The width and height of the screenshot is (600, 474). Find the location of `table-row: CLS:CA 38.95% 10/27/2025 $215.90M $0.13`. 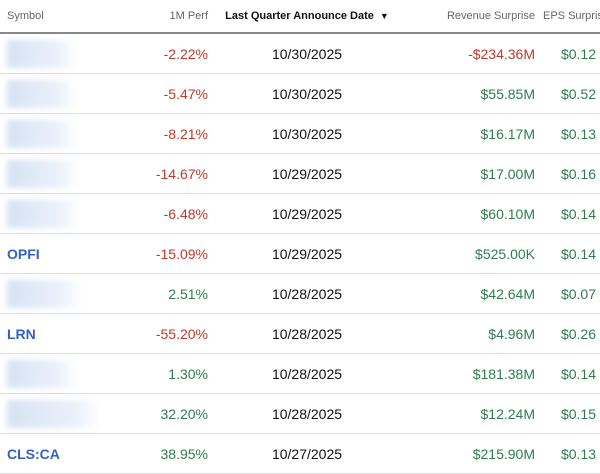

table-row: CLS:CA 38.95% 10/27/2025 $215.90M $0.13 is located at coordinates (300, 453).